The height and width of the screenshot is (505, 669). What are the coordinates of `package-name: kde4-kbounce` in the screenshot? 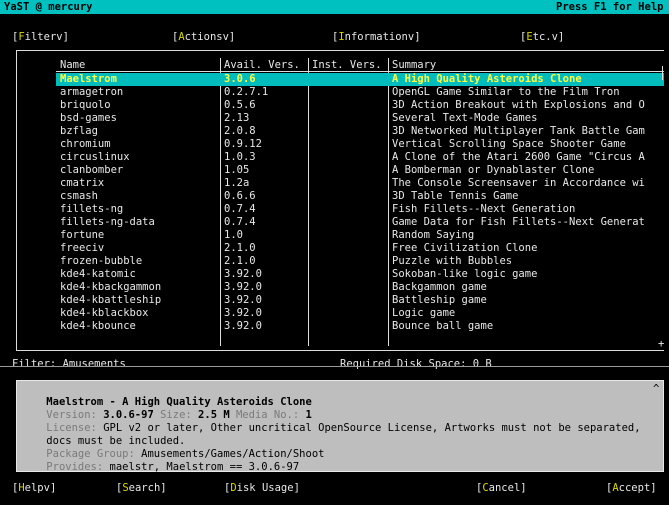 It's located at (98, 326).